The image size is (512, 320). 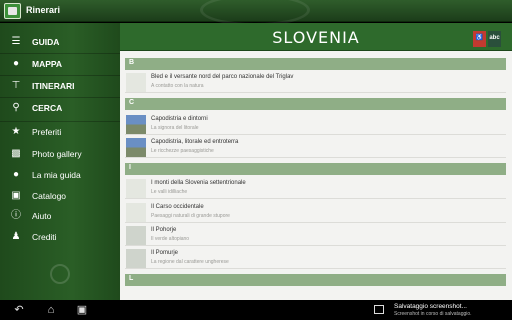 I want to click on item-title: Capodistria, litorale ed entroterra, so click(x=195, y=142).